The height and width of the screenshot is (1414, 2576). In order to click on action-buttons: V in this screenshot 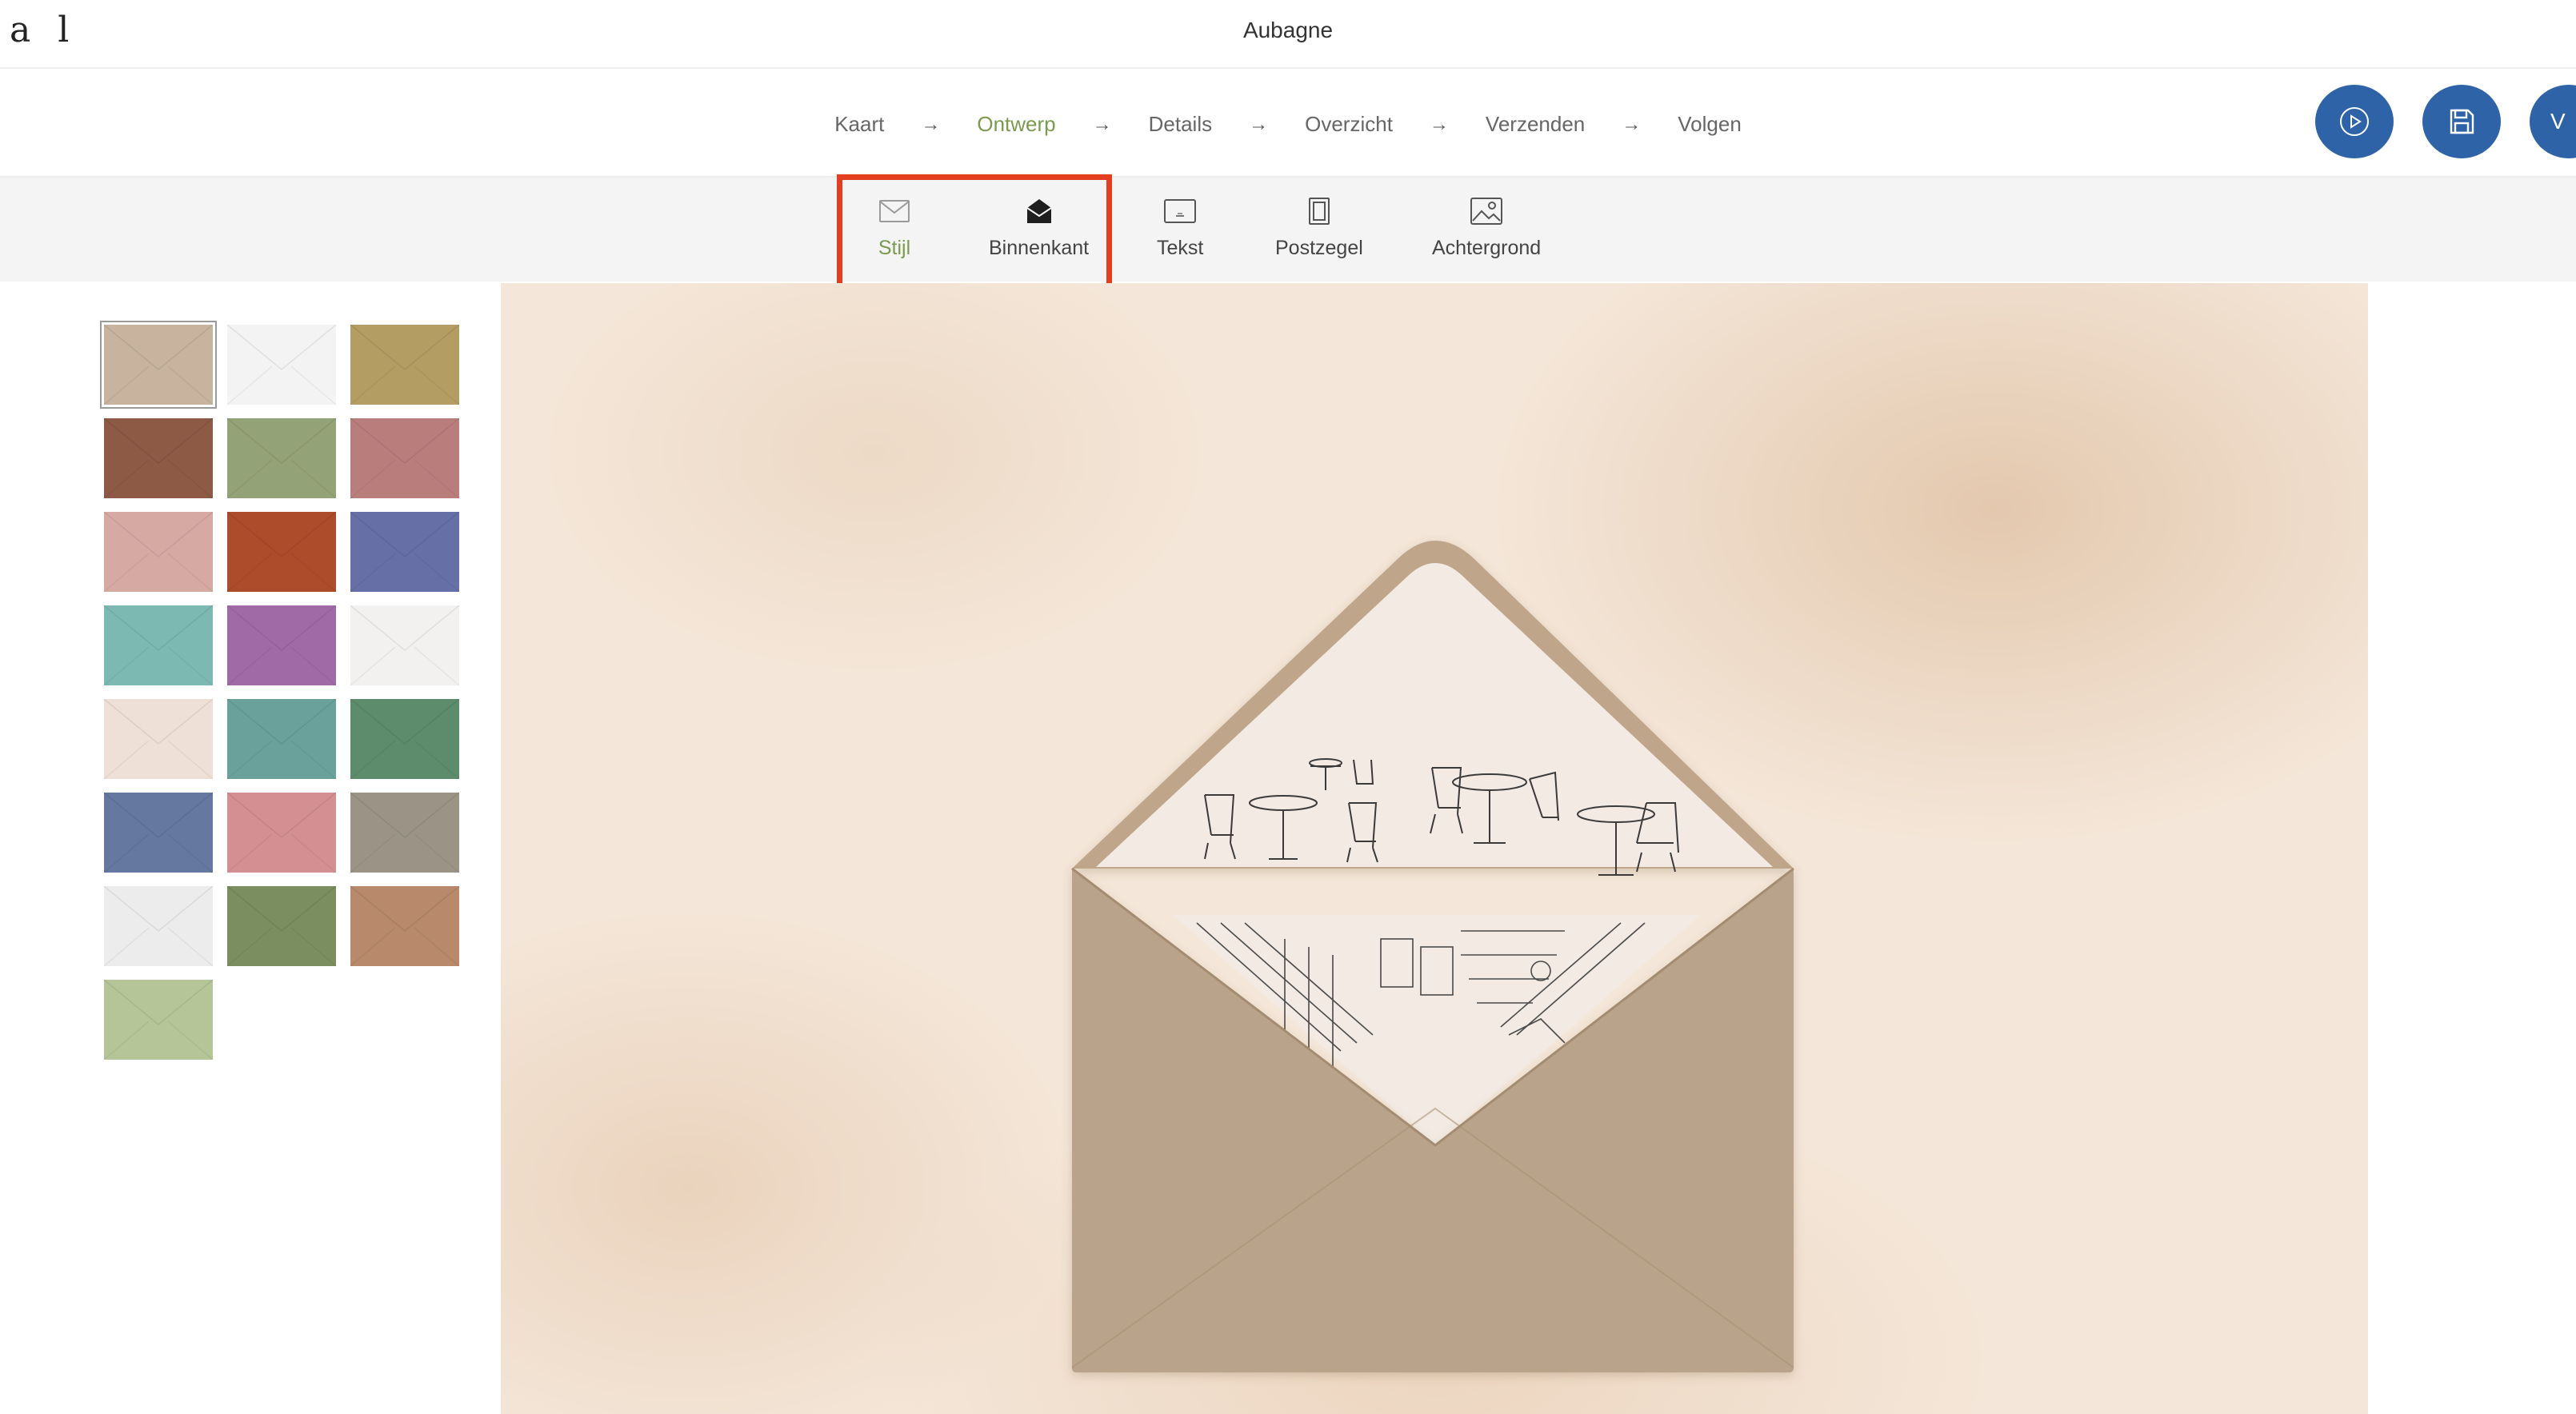, I will do `click(2445, 122)`.